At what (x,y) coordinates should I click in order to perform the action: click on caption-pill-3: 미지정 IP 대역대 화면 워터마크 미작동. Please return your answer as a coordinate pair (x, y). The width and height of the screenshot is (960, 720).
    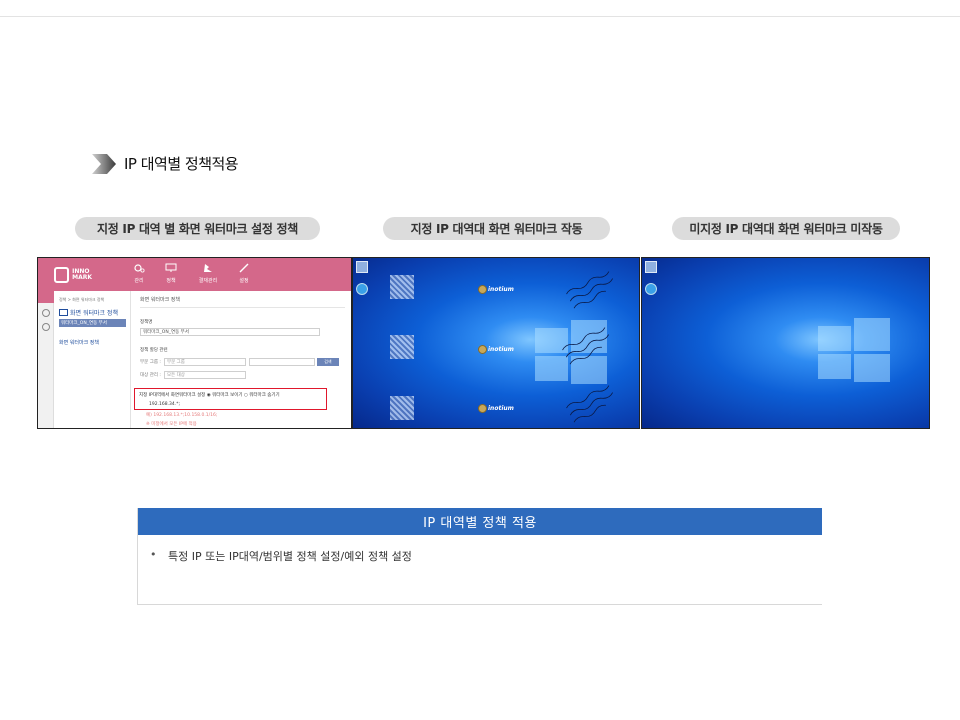
    Looking at the image, I should click on (786, 228).